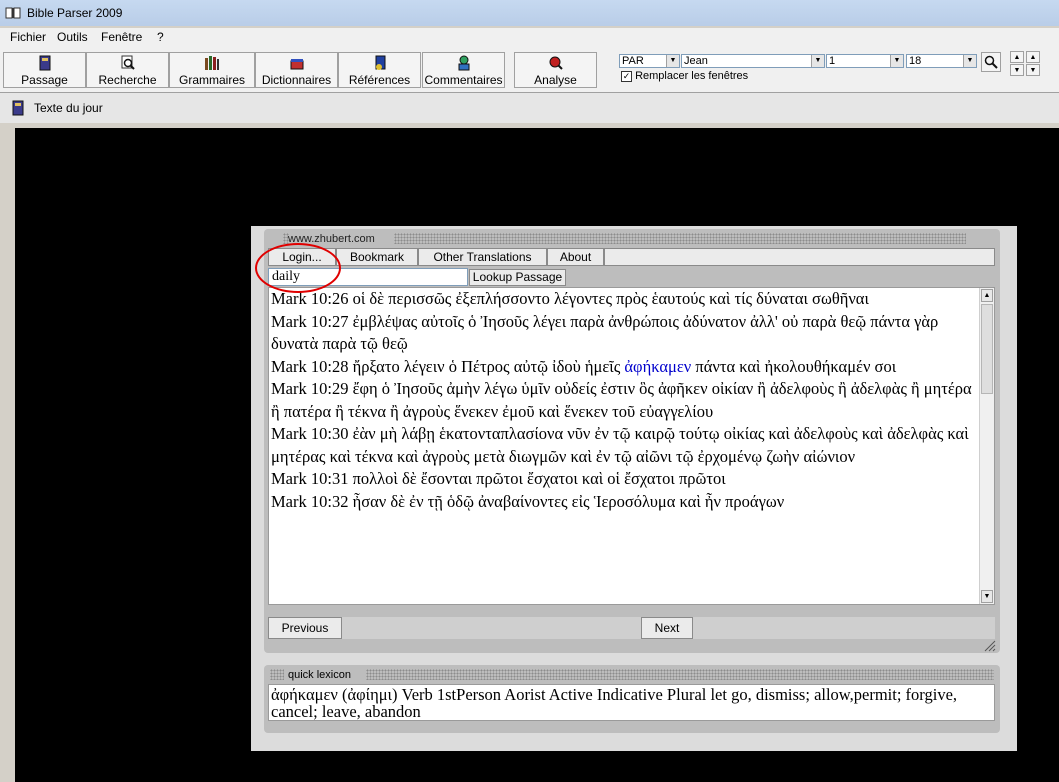 The height and width of the screenshot is (782, 1059). Describe the element at coordinates (482, 257) in the screenshot. I see `other-translations-button: Other Translations` at that location.